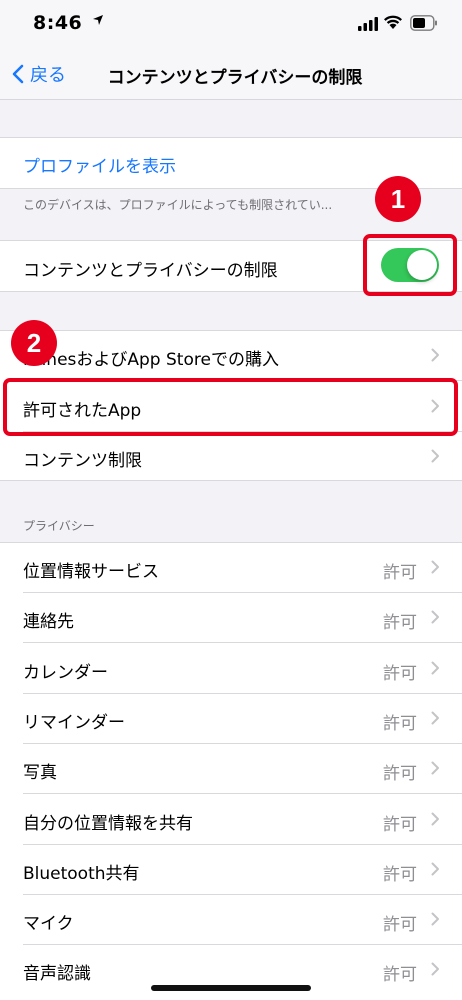  Describe the element at coordinates (150, 271) in the screenshot. I see `restriction-toggle-label: コンテンツとプライバシーの制限` at that location.